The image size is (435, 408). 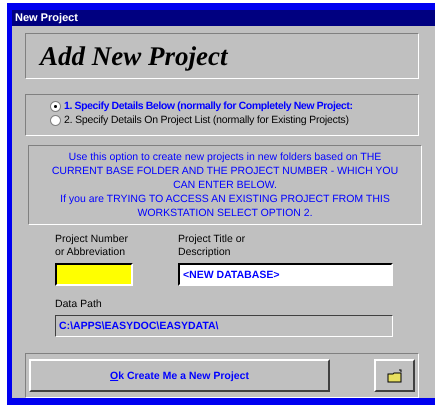 I want to click on create-project-button: Ok Create Me a New Project, so click(x=179, y=375).